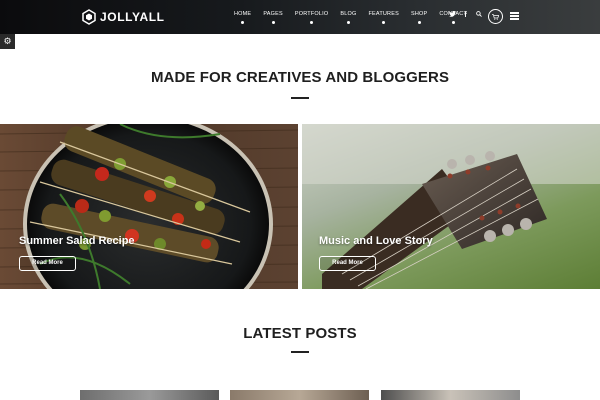  Describe the element at coordinates (376, 241) in the screenshot. I see `card-title-music-love: Music and Love Story` at that location.